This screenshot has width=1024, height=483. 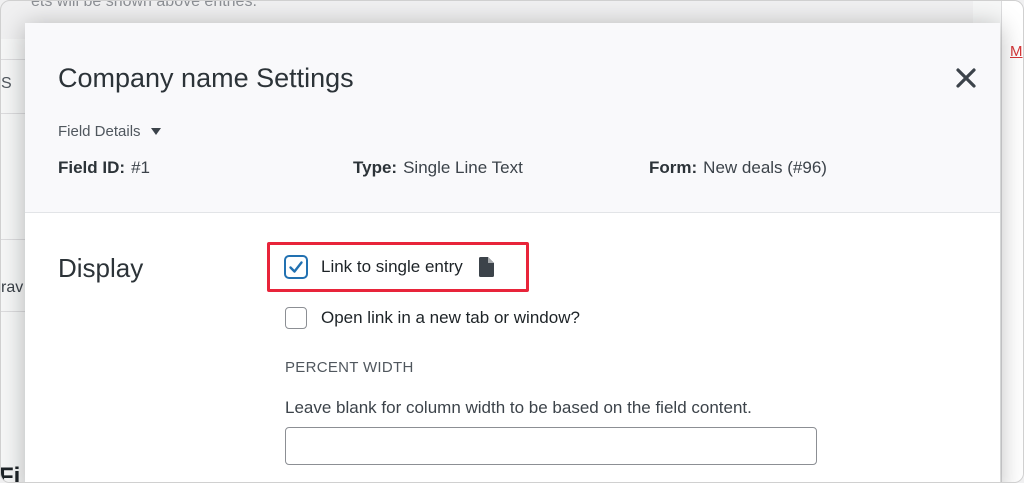 What do you see at coordinates (10, 473) in the screenshot?
I see `background-fragment: Fi` at bounding box center [10, 473].